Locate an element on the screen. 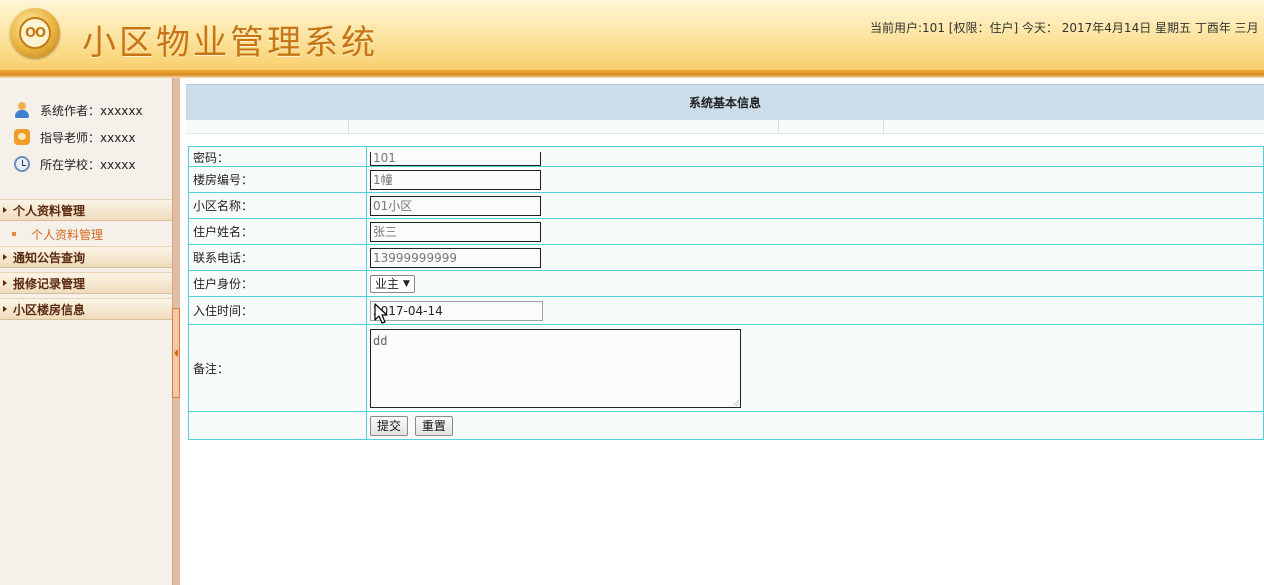 The height and width of the screenshot is (585, 1264). reset-button: 重置 is located at coordinates (433, 425).